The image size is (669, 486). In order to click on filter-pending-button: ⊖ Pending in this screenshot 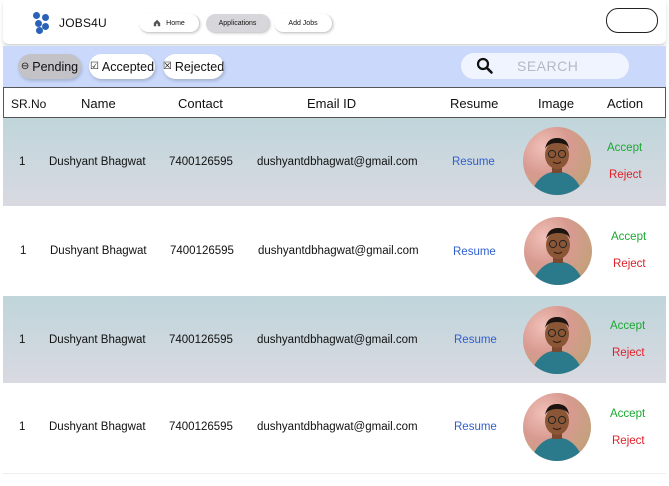, I will do `click(49, 66)`.